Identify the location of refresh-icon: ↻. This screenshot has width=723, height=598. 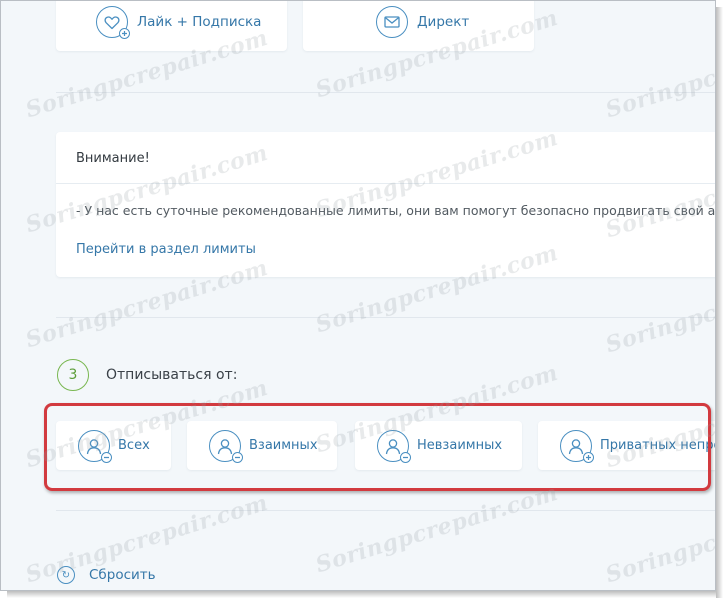
(66, 575).